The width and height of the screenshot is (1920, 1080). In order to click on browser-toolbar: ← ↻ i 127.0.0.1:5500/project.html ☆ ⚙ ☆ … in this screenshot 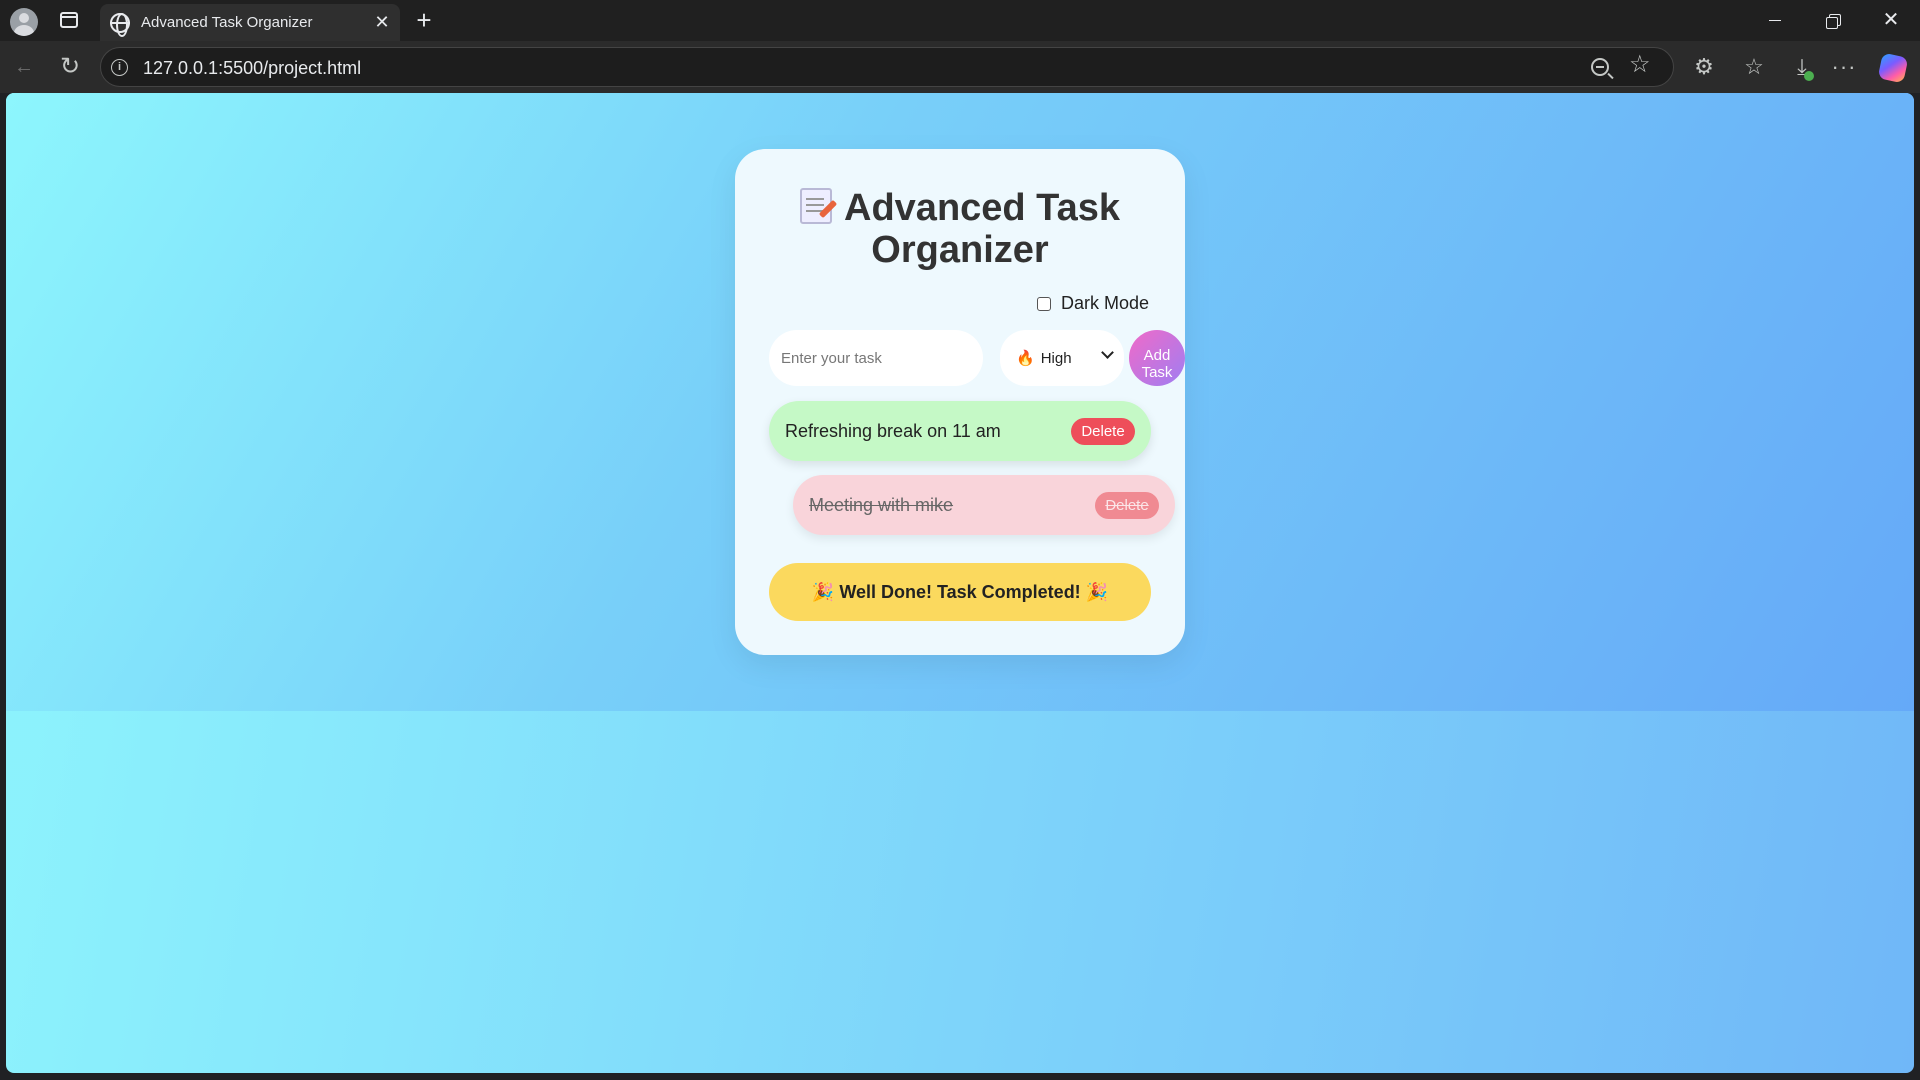, I will do `click(960, 67)`.